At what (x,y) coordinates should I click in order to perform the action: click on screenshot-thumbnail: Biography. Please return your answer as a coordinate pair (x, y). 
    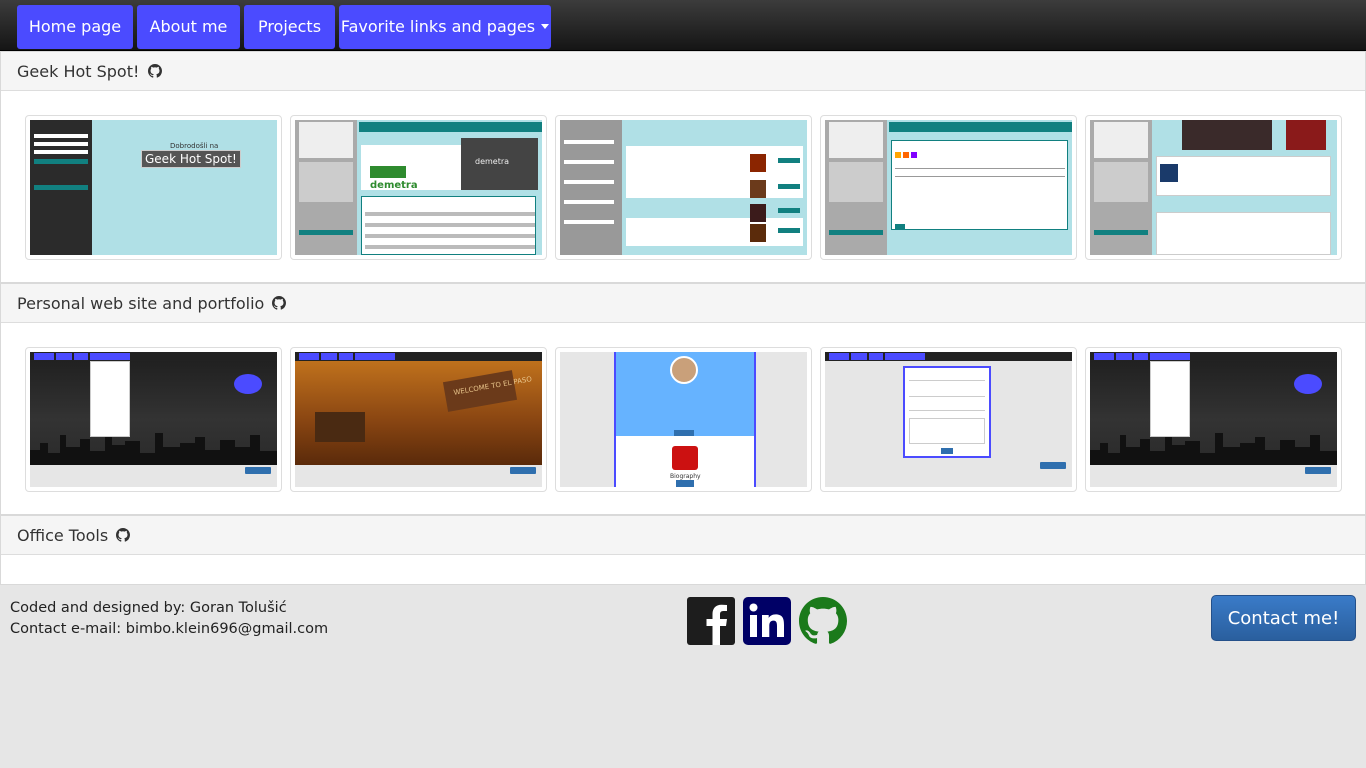
    Looking at the image, I should click on (683, 419).